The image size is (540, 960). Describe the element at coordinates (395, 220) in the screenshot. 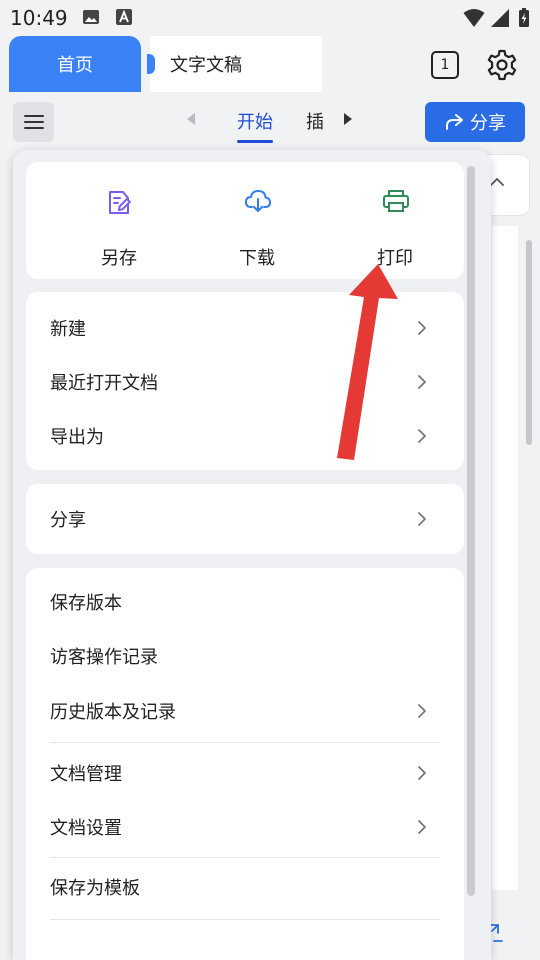

I see `print-button: 打印` at that location.